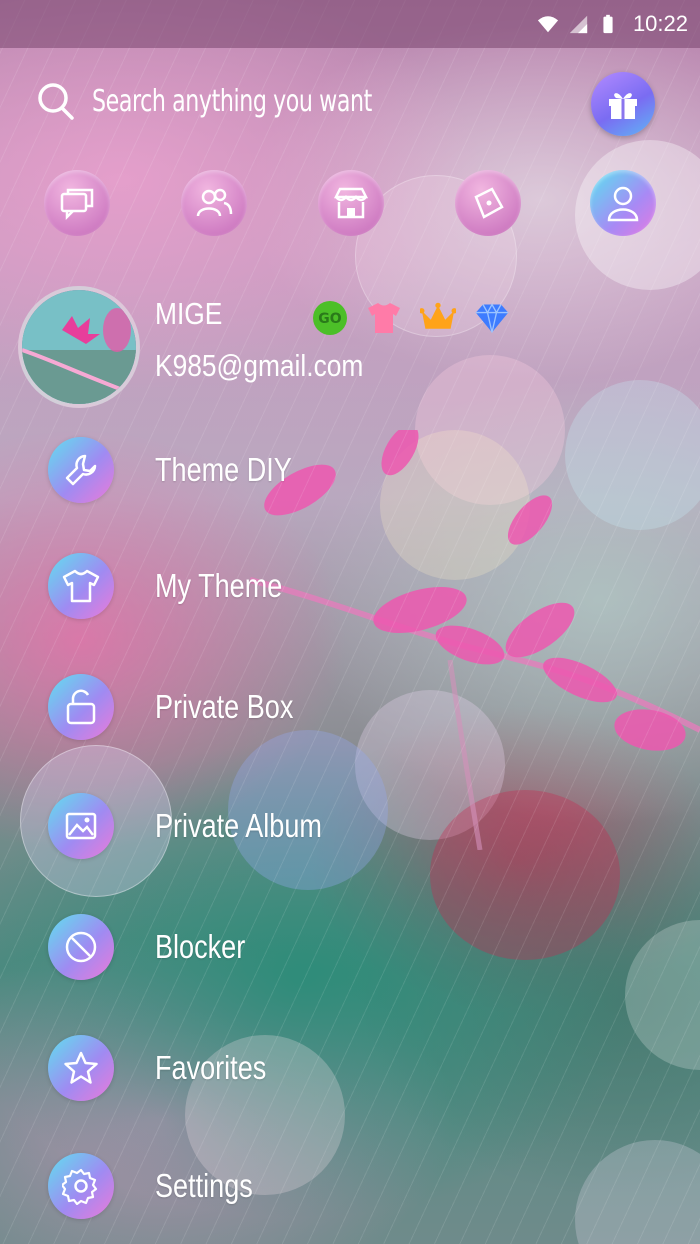  I want to click on menu-label: Theme DIY, so click(223, 469).